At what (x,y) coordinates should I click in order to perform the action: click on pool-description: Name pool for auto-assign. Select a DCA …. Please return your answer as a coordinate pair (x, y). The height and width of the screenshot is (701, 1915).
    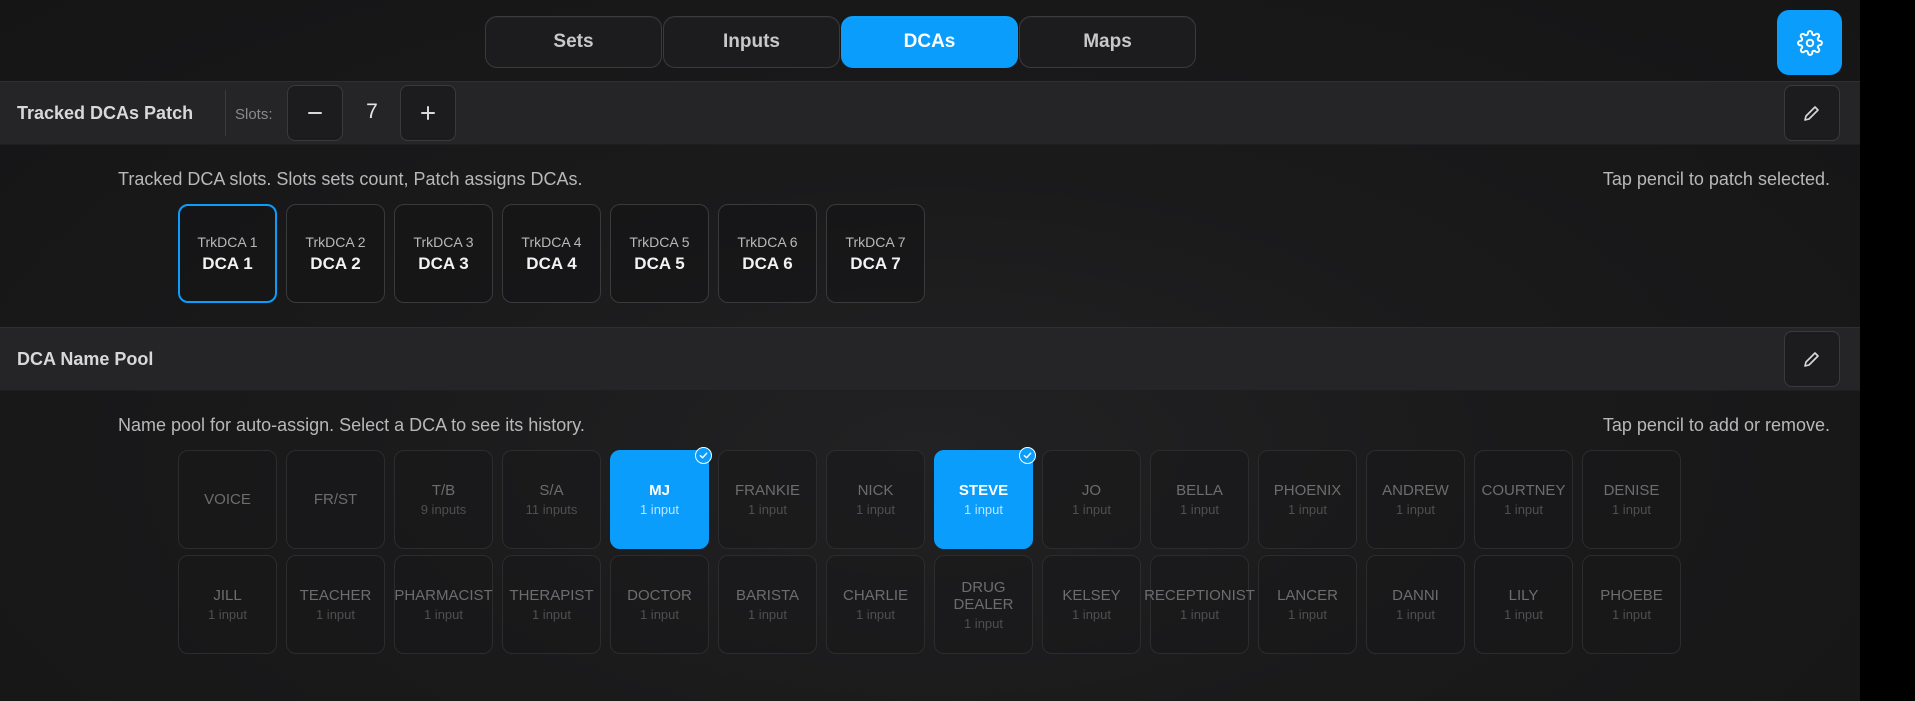
    Looking at the image, I should click on (351, 425).